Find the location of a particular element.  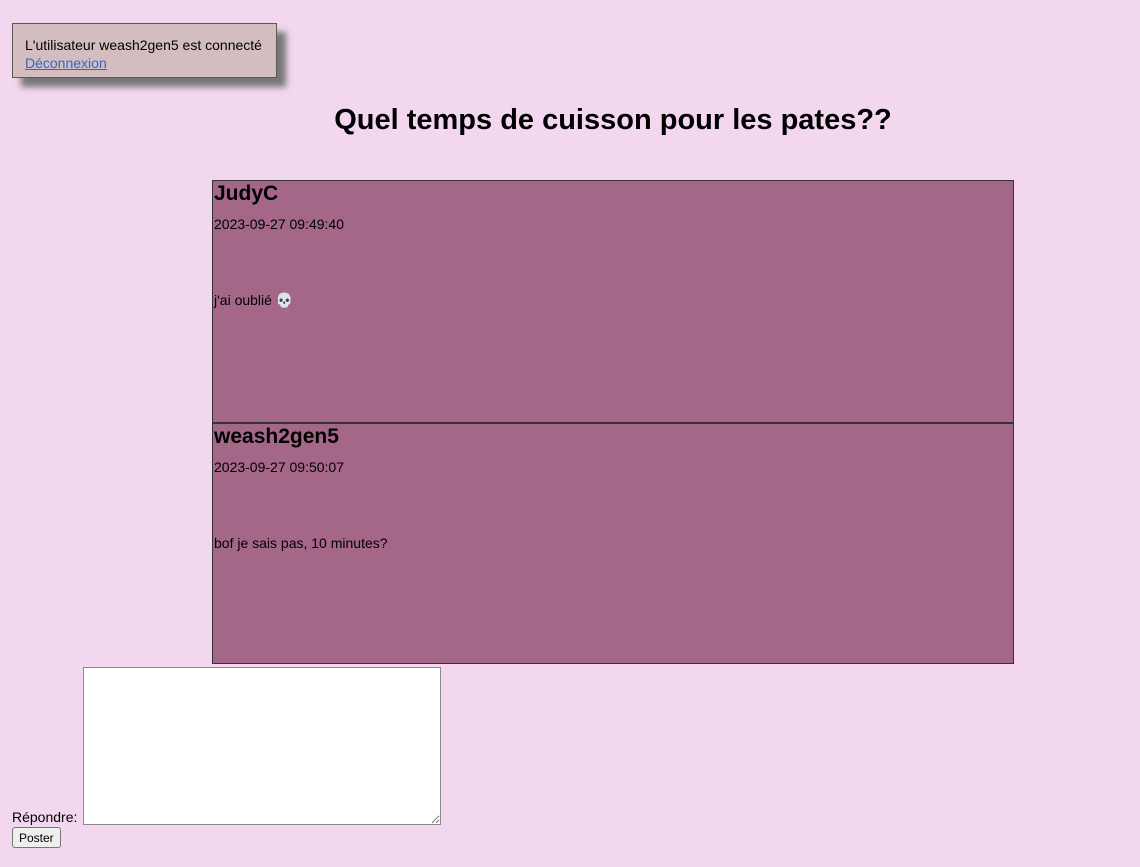

session-status-text: L'utilisateur weash2gen5 est connecté is located at coordinates (143, 45).